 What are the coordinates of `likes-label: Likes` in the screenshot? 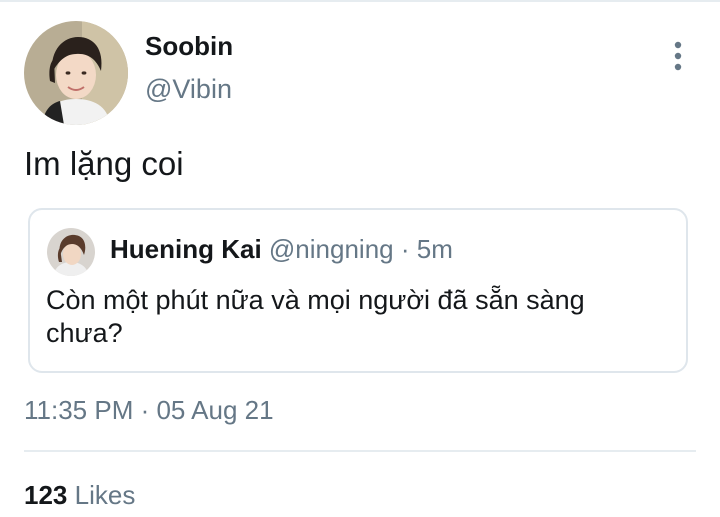 It's located at (105, 495).